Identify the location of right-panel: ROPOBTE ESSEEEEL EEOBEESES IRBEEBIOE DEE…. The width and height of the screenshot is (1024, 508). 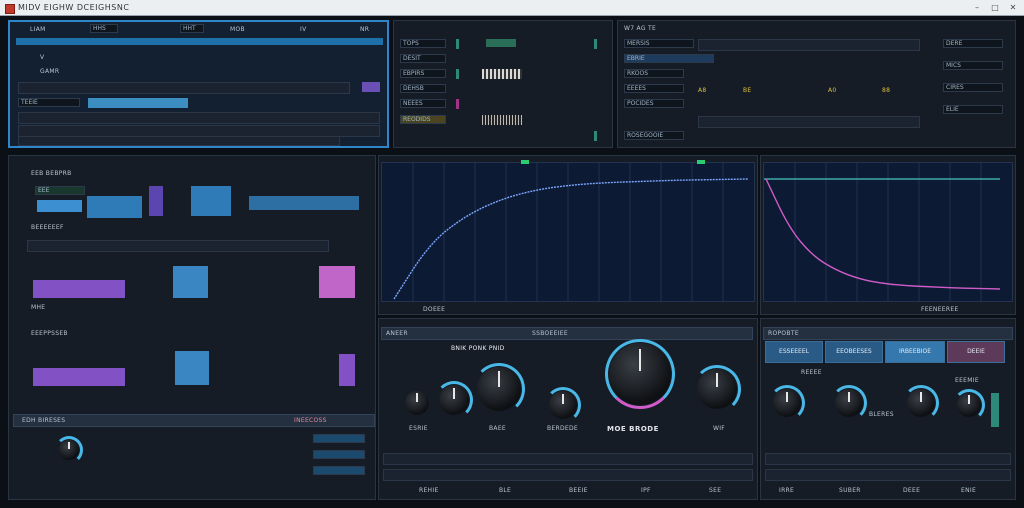
(888, 409).